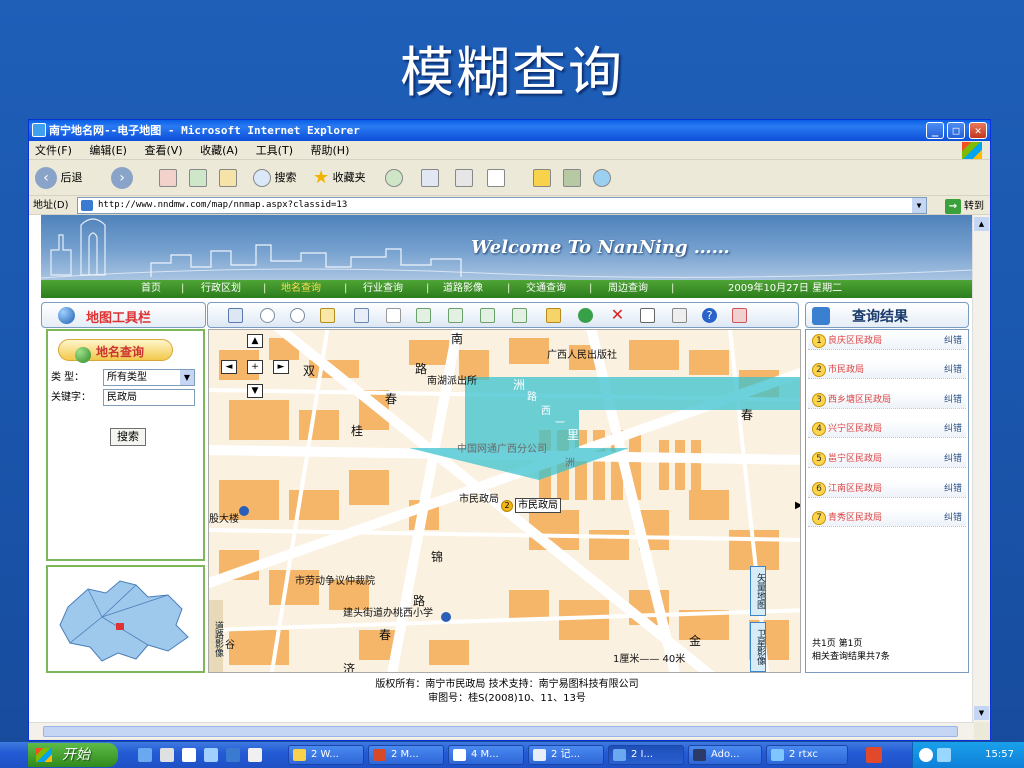  Describe the element at coordinates (887, 341) in the screenshot. I see `result-item: 1 良庆区民政局 纠错` at that location.